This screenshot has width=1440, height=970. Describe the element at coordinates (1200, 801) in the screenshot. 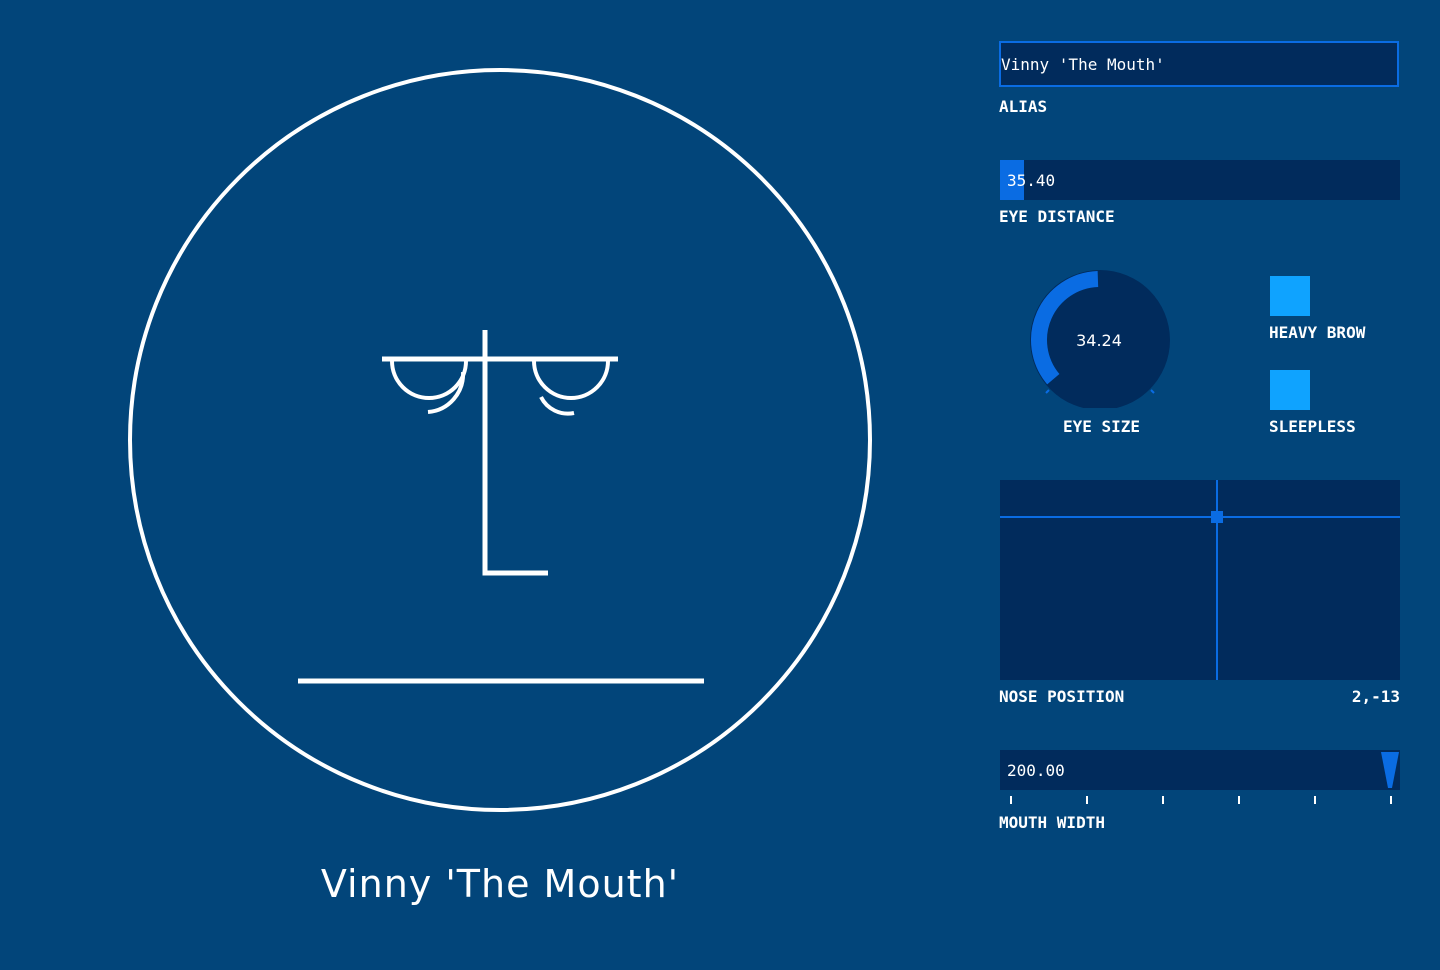

I see `mouth-width-ticks` at that location.